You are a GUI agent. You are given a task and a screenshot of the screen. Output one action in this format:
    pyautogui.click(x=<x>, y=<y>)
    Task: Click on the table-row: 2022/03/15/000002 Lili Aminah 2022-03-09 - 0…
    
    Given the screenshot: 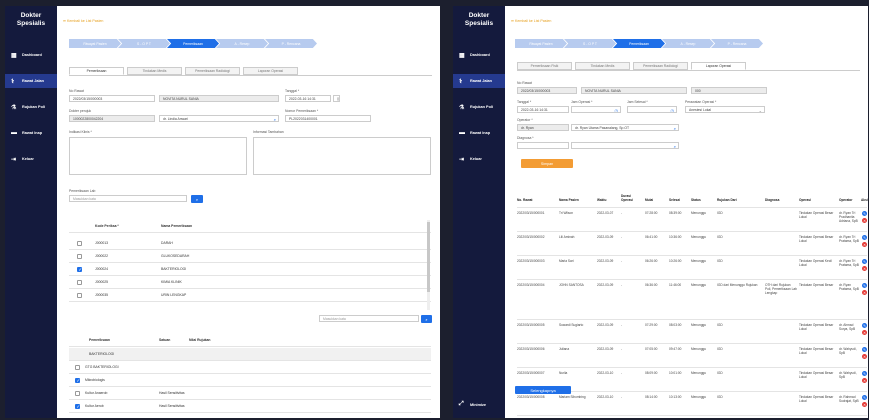 What is the action you would take?
    pyautogui.click(x=692, y=244)
    